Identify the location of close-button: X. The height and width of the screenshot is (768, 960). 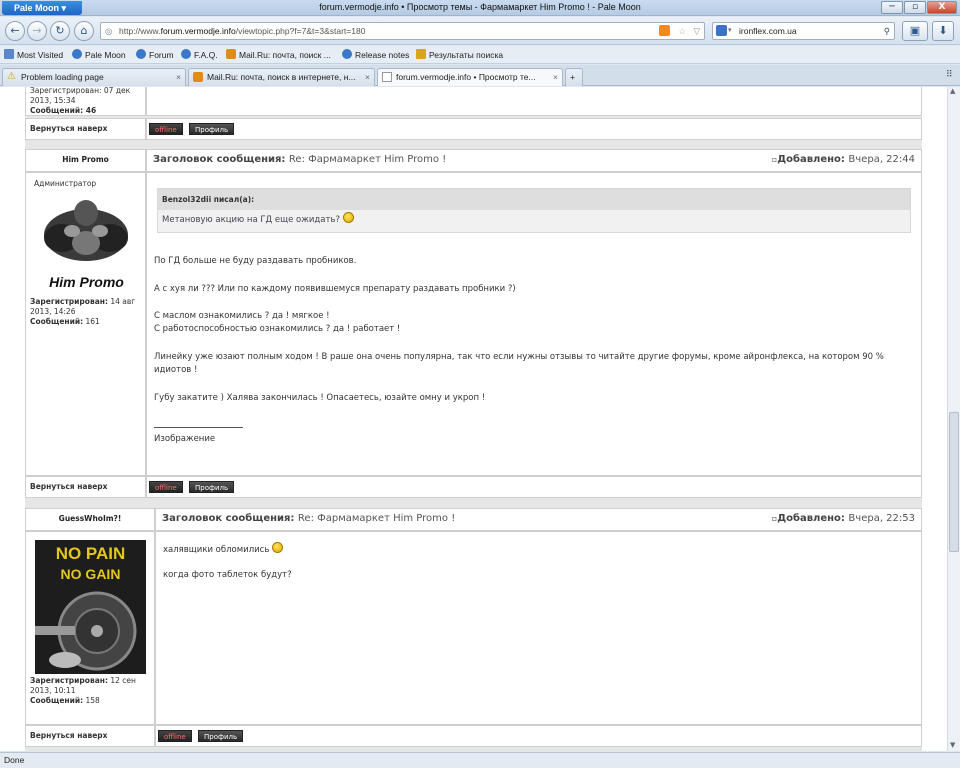
(942, 7).